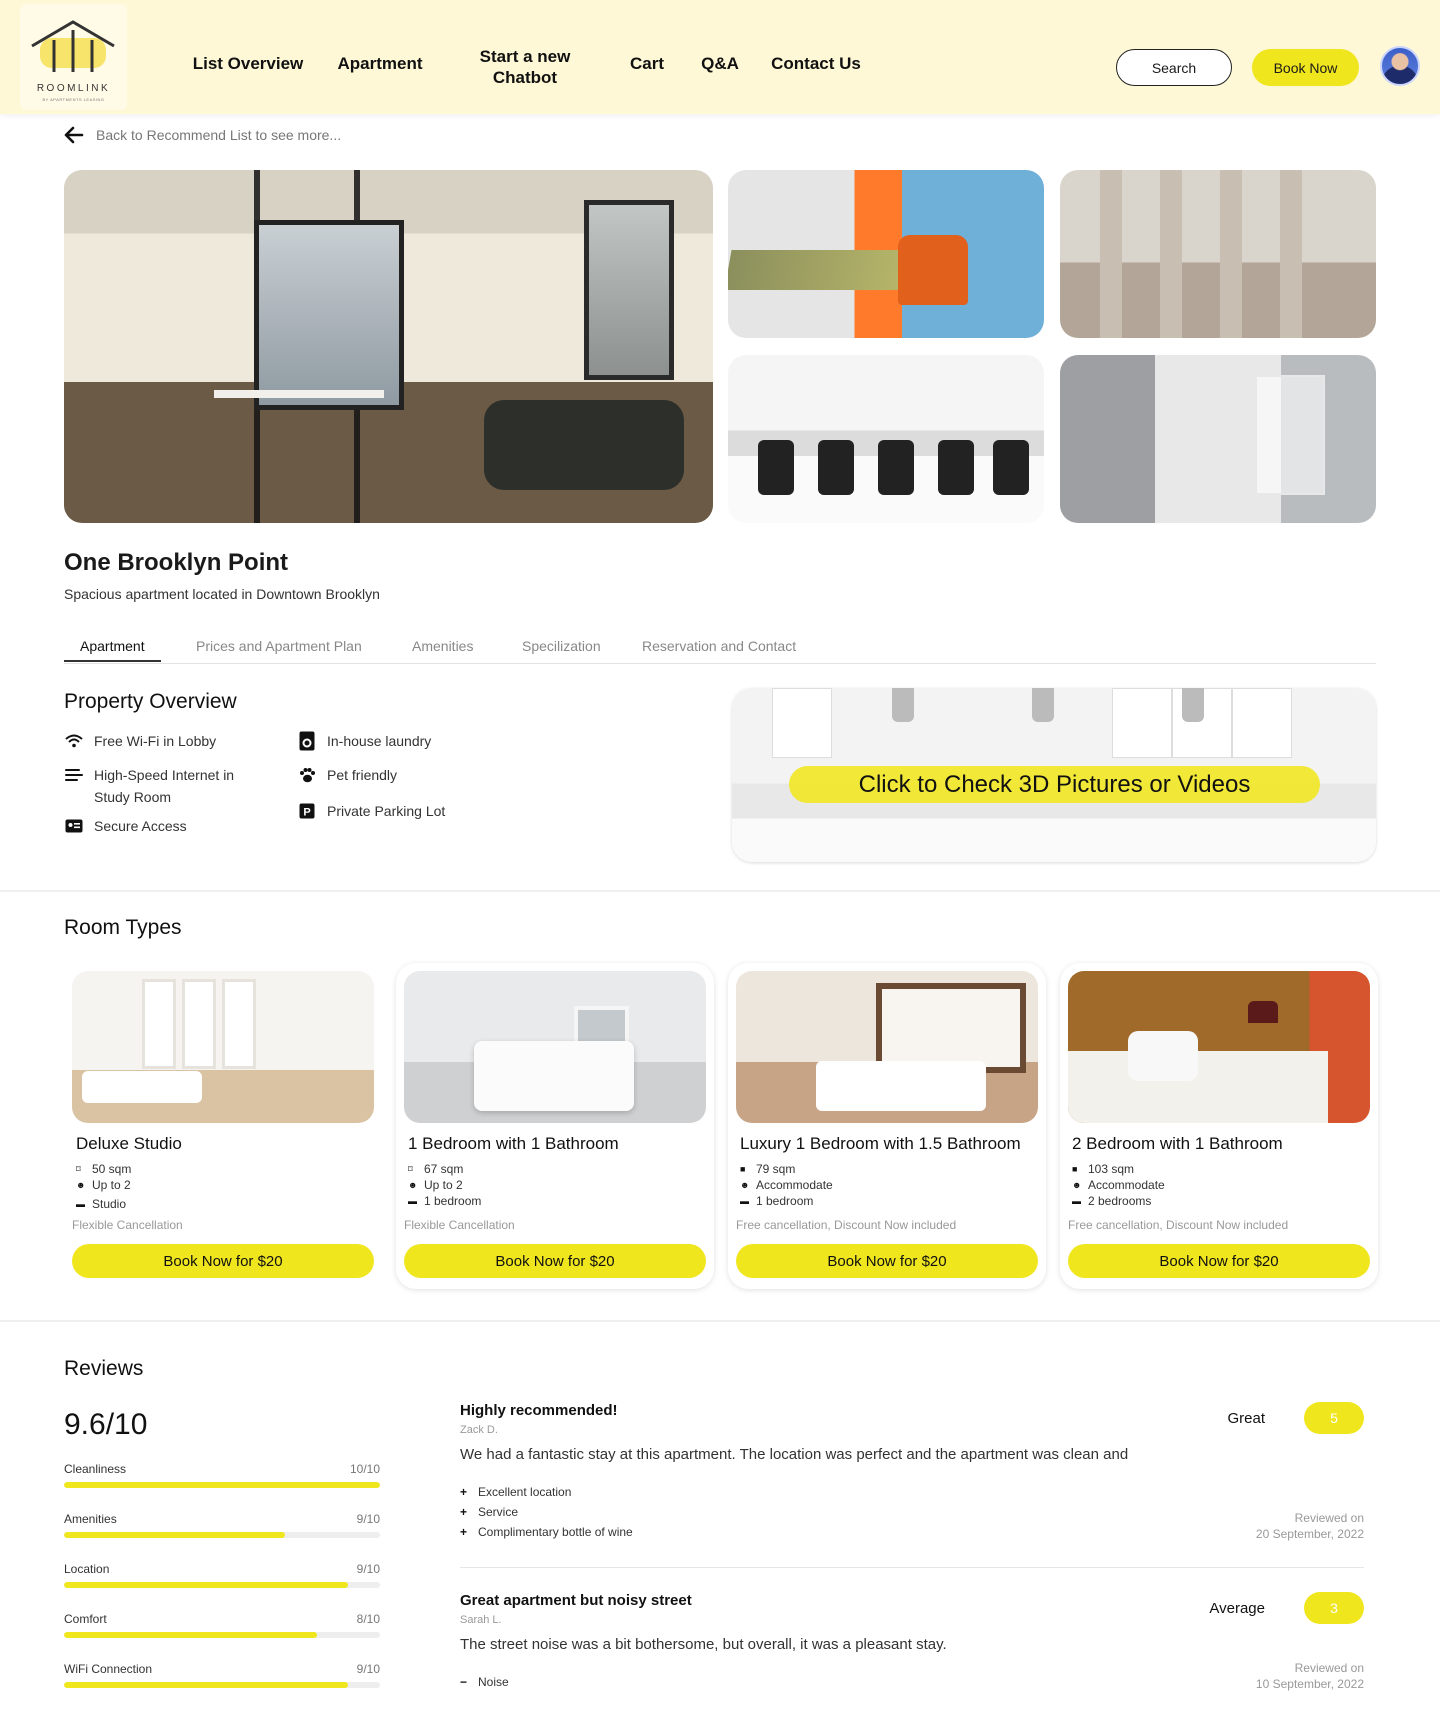 The height and width of the screenshot is (1723, 1440). What do you see at coordinates (1264, 1526) in the screenshot?
I see `review-date: Reviewed on 20 September, 2022` at bounding box center [1264, 1526].